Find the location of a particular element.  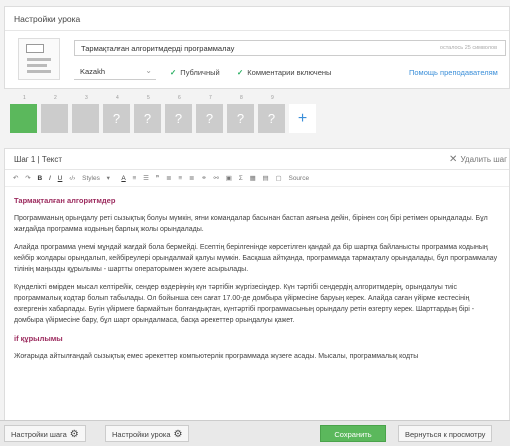

image-icon: ▣ is located at coordinates (229, 178).